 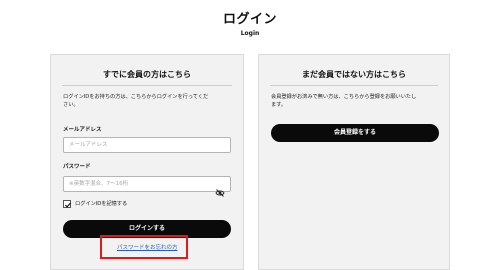 I want to click on member-login-description: ログインIDをお持ちの方は、こちらからログインを行ってくだ さい。, so click(x=136, y=101).